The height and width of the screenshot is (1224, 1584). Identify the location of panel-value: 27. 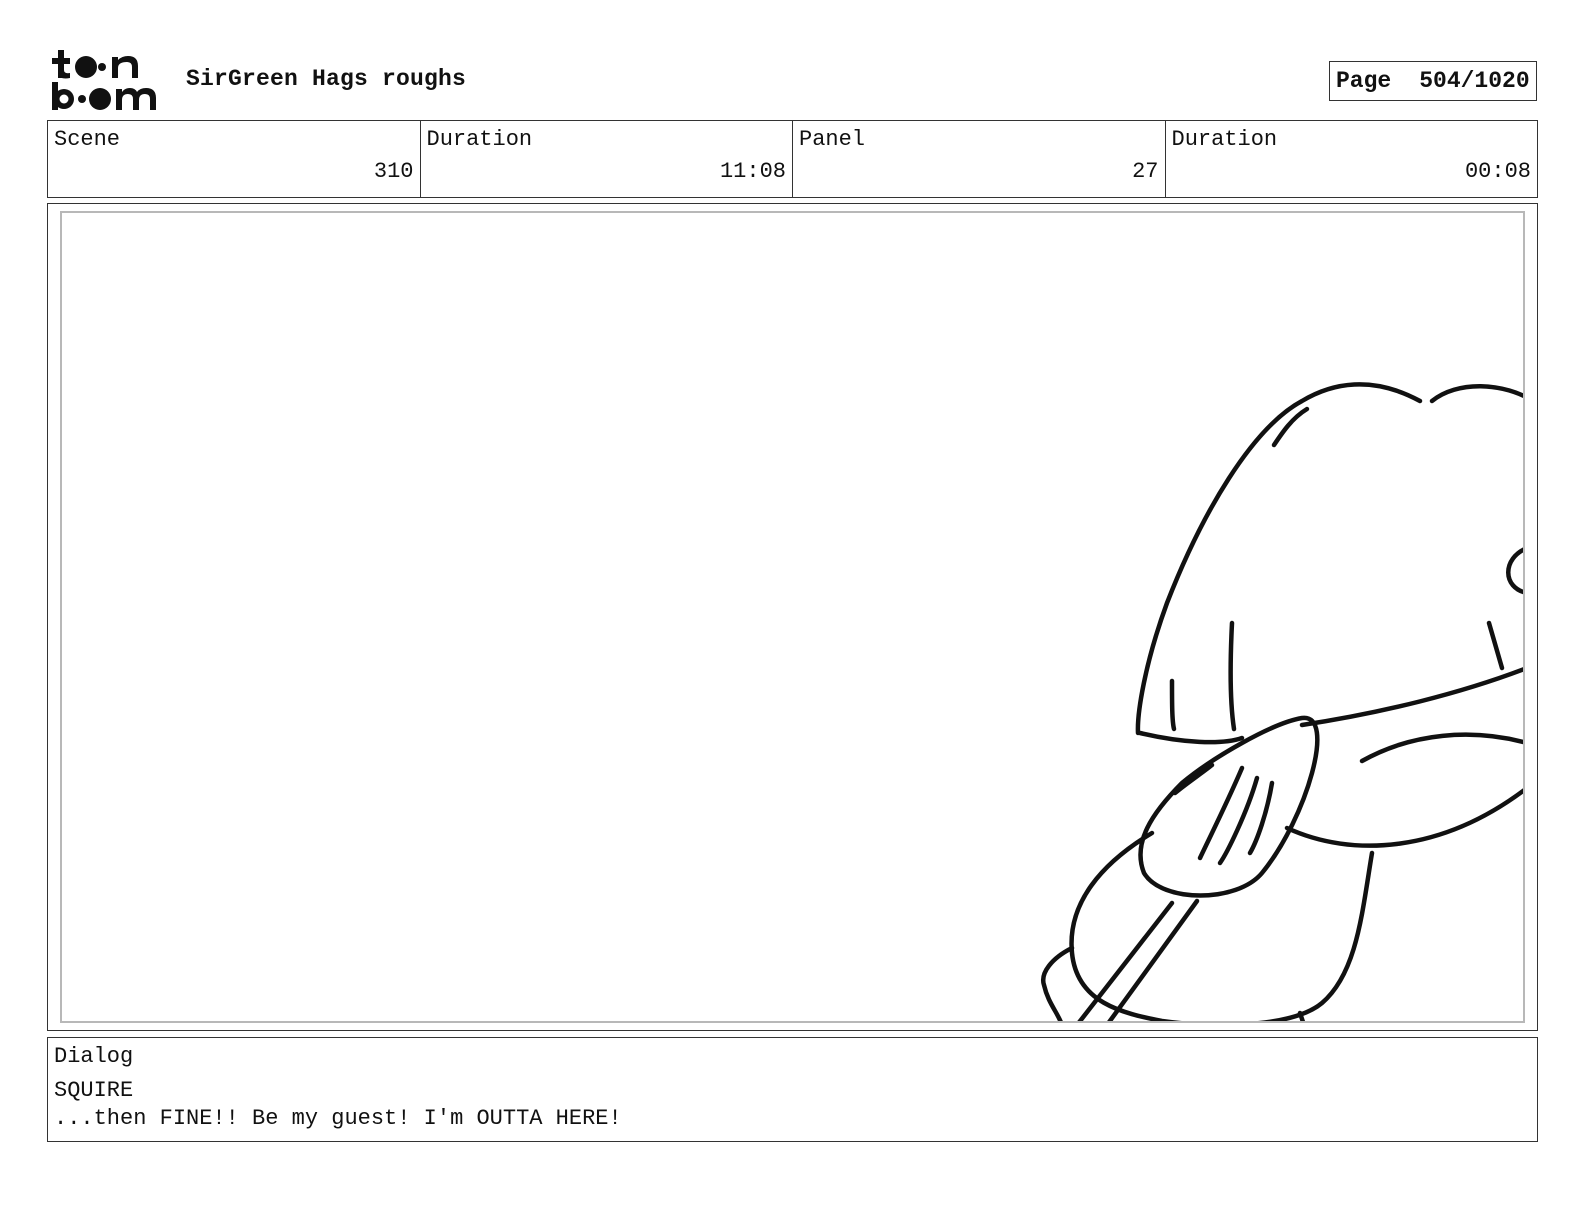
(1145, 171).